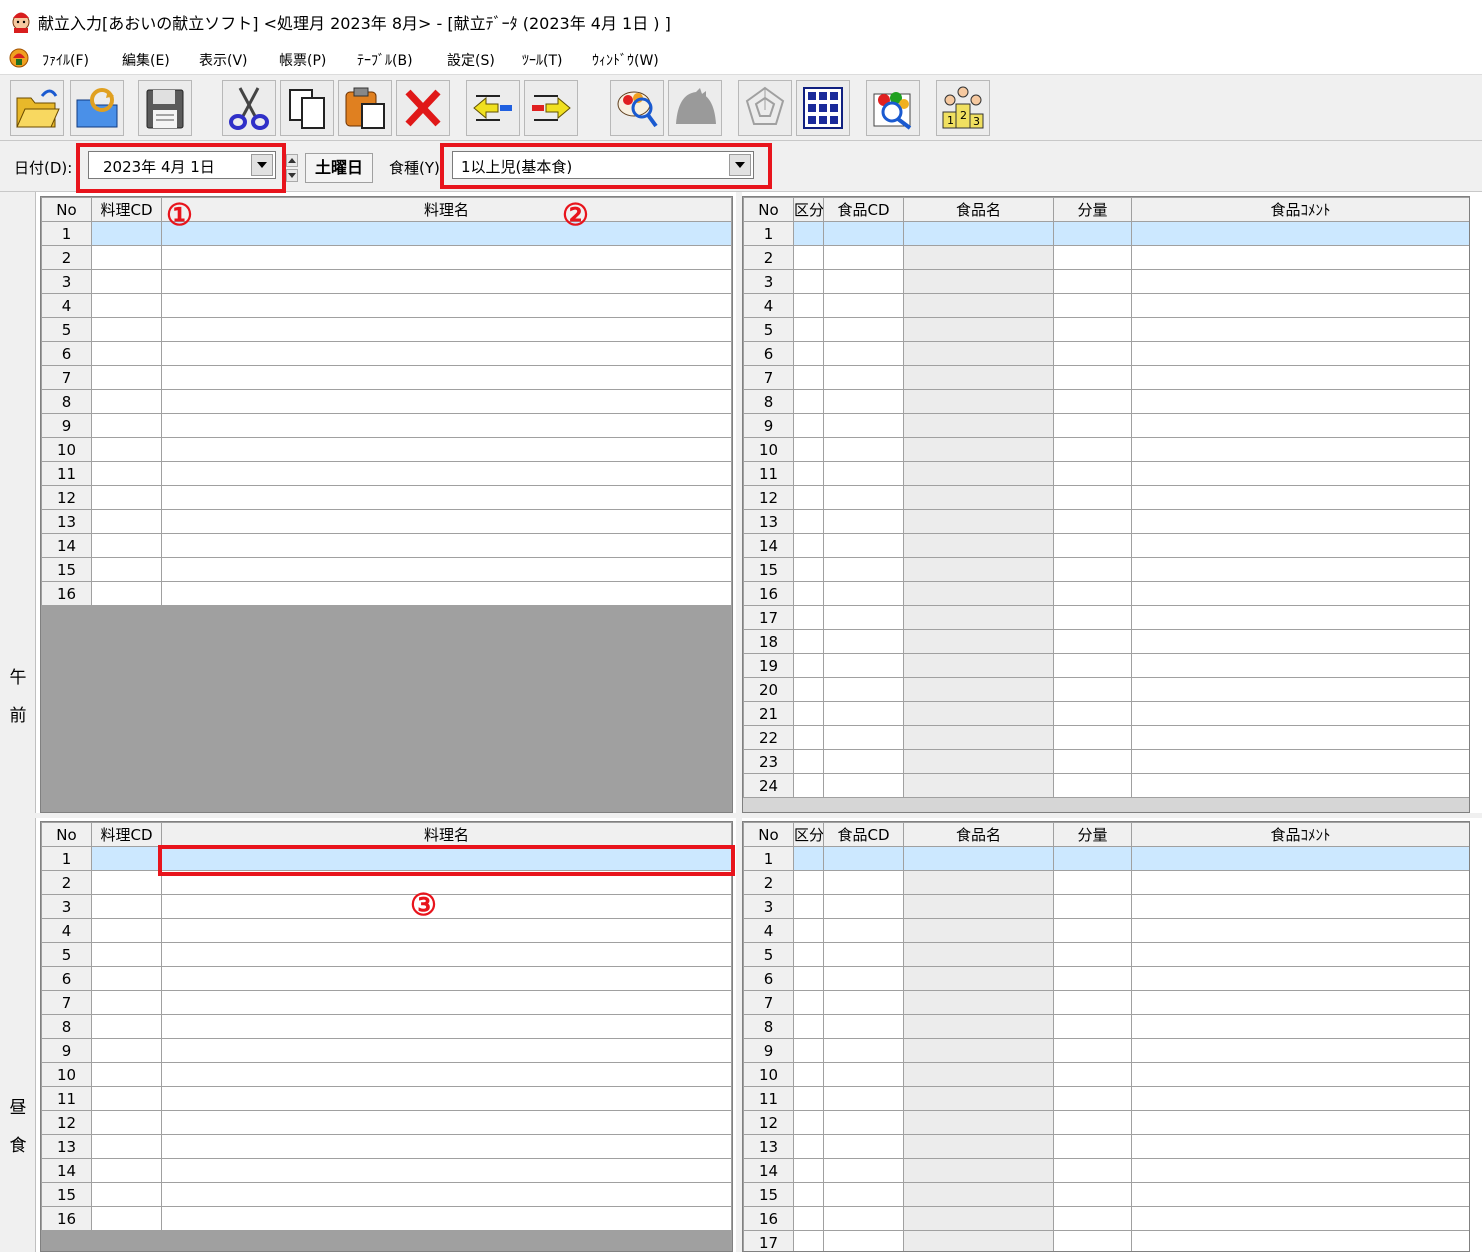 This screenshot has width=1482, height=1252. Describe the element at coordinates (1106, 1074) in the screenshot. I see `table-row: 10` at that location.